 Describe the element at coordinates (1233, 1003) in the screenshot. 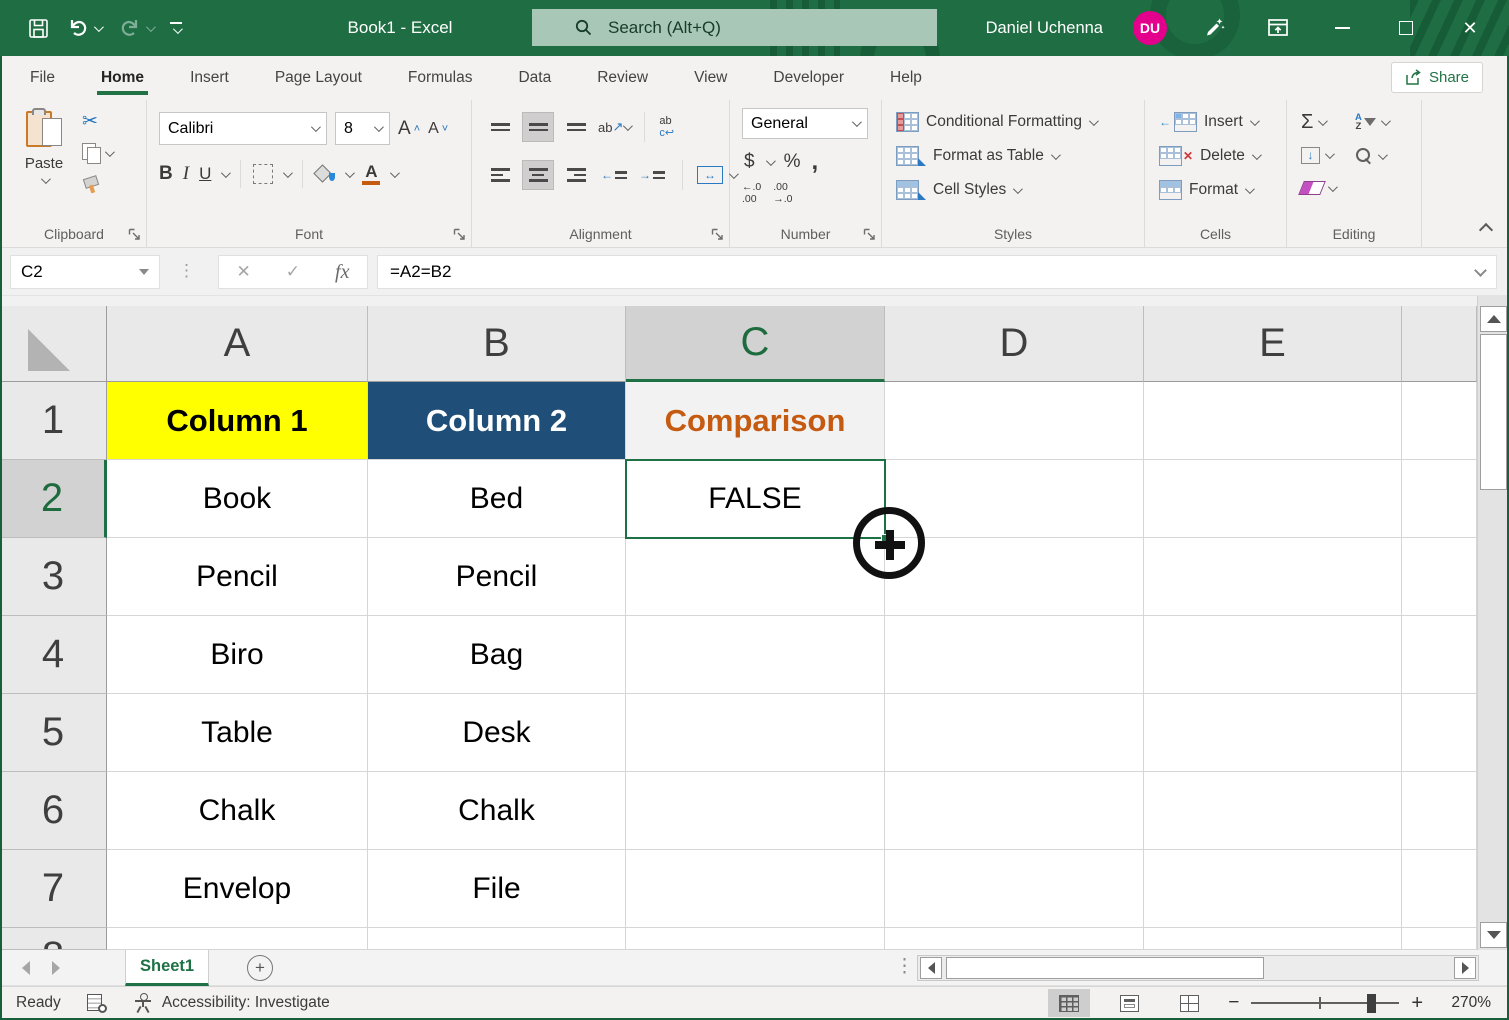

I see `zoom-out-button: −` at that location.